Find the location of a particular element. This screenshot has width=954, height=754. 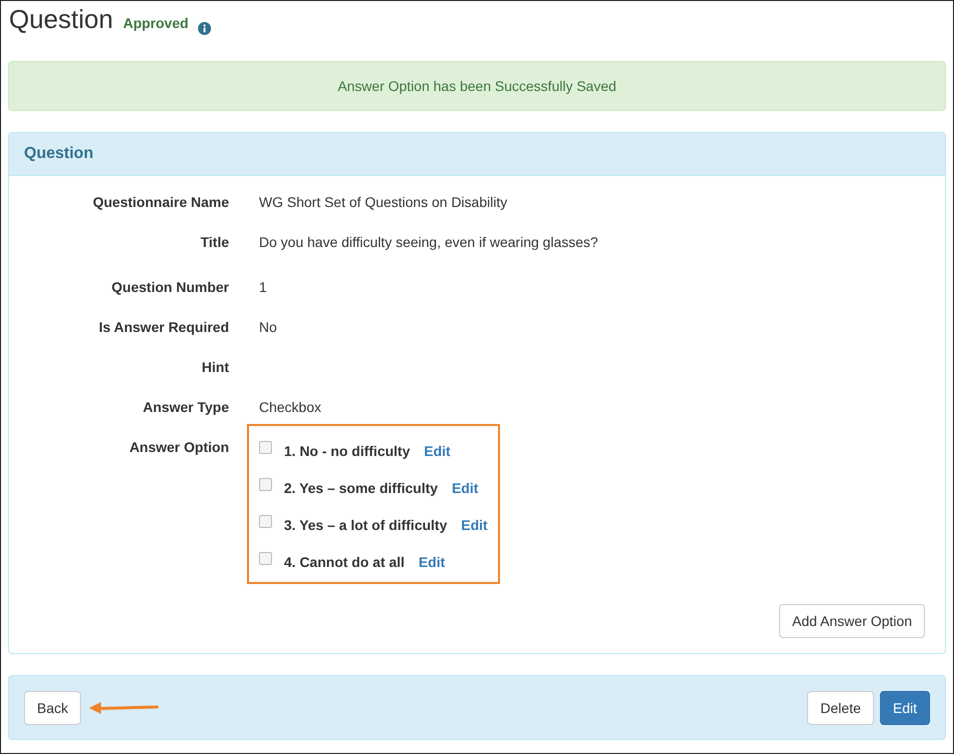

field-label: Is Answer Required is located at coordinates (163, 327).